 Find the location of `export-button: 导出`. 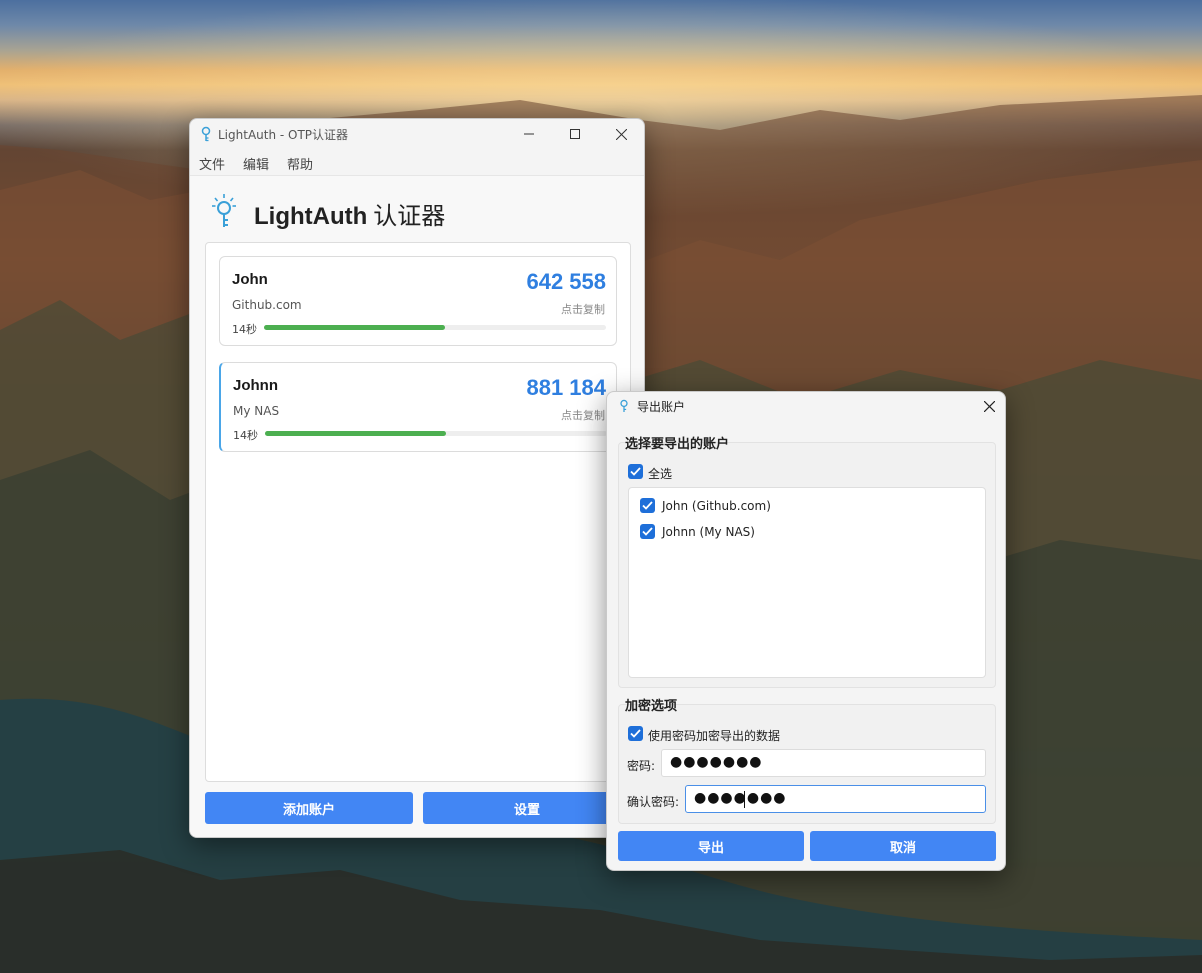

export-button: 导出 is located at coordinates (711, 846).